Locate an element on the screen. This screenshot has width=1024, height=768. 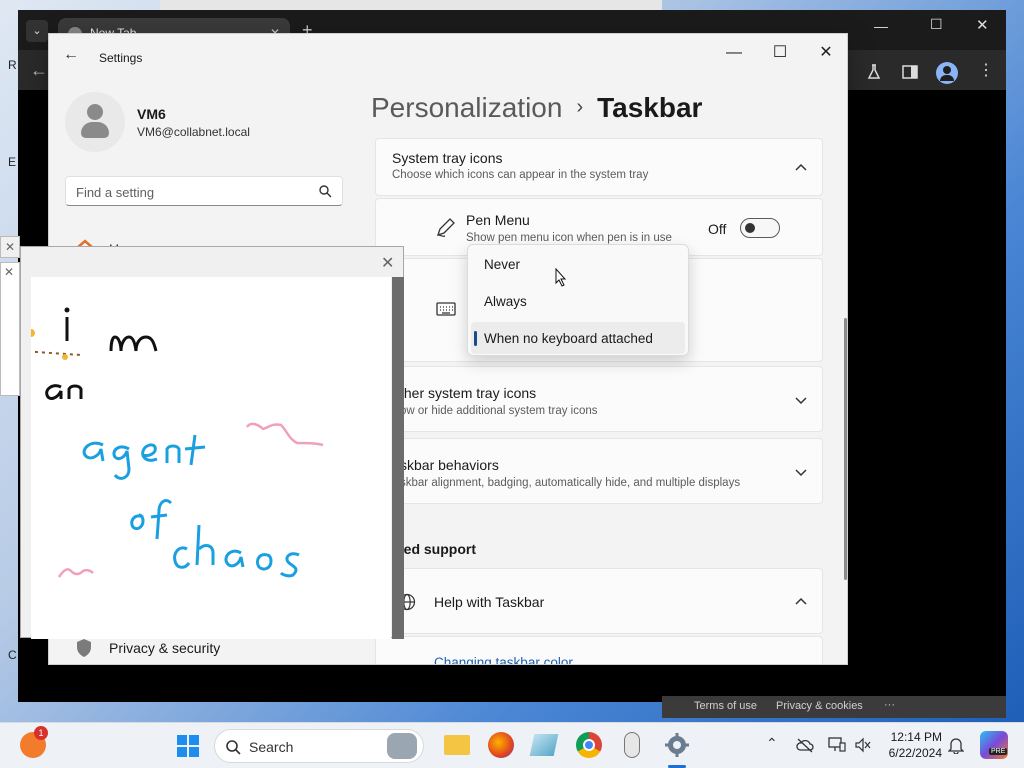
clock-time: 12:14 PM is located at coordinates (916, 737).